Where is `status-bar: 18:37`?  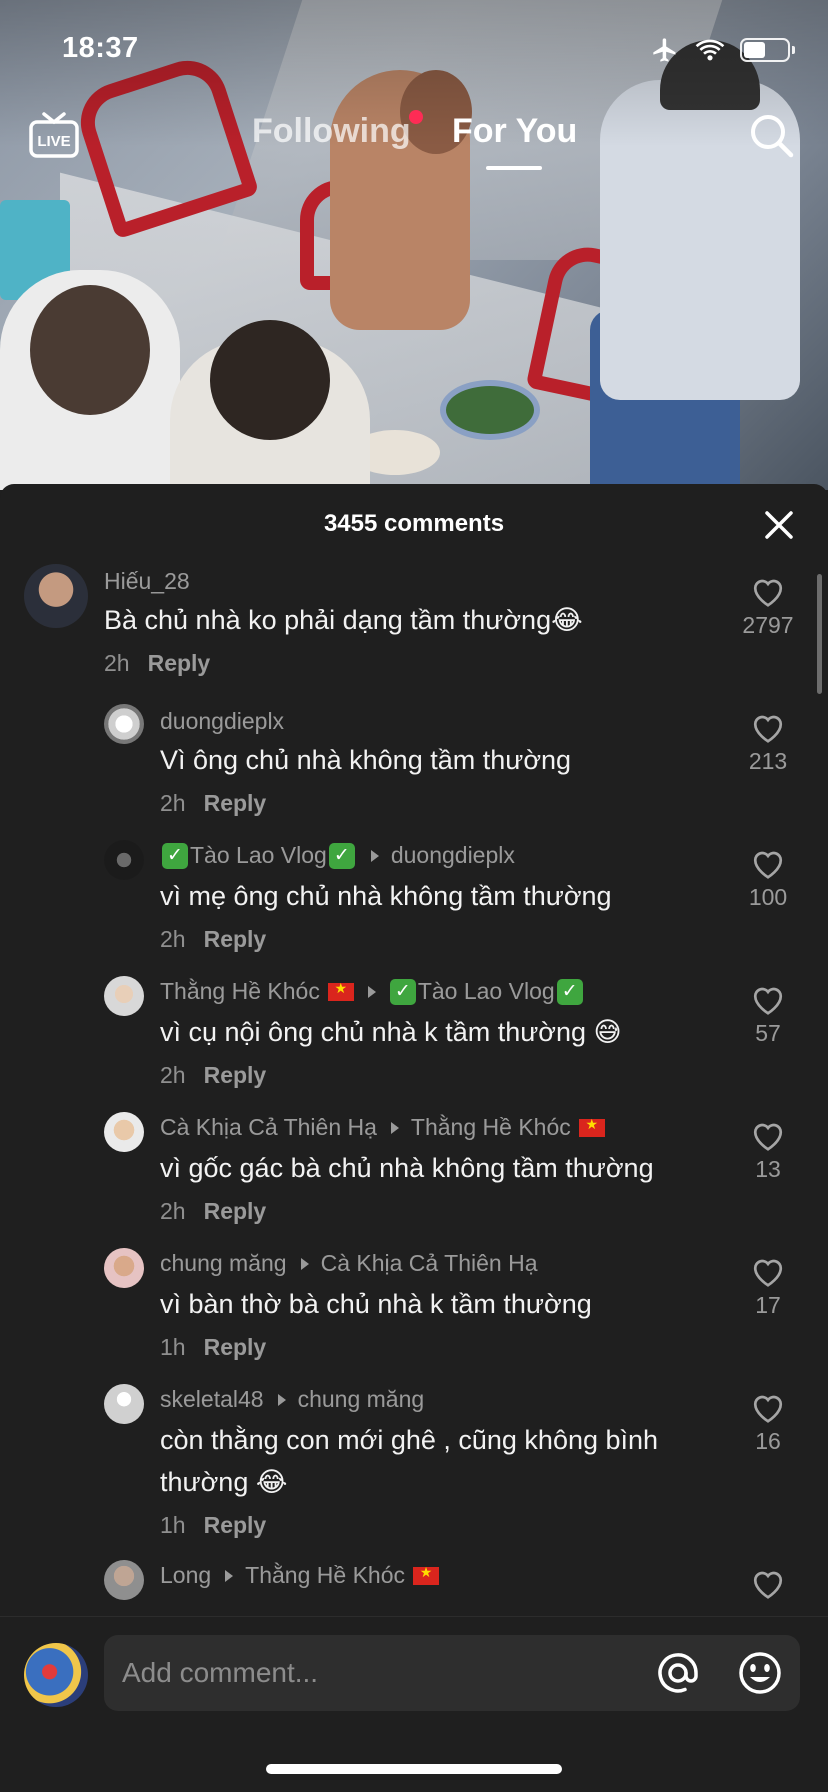
status-bar: 18:37 is located at coordinates (414, 50).